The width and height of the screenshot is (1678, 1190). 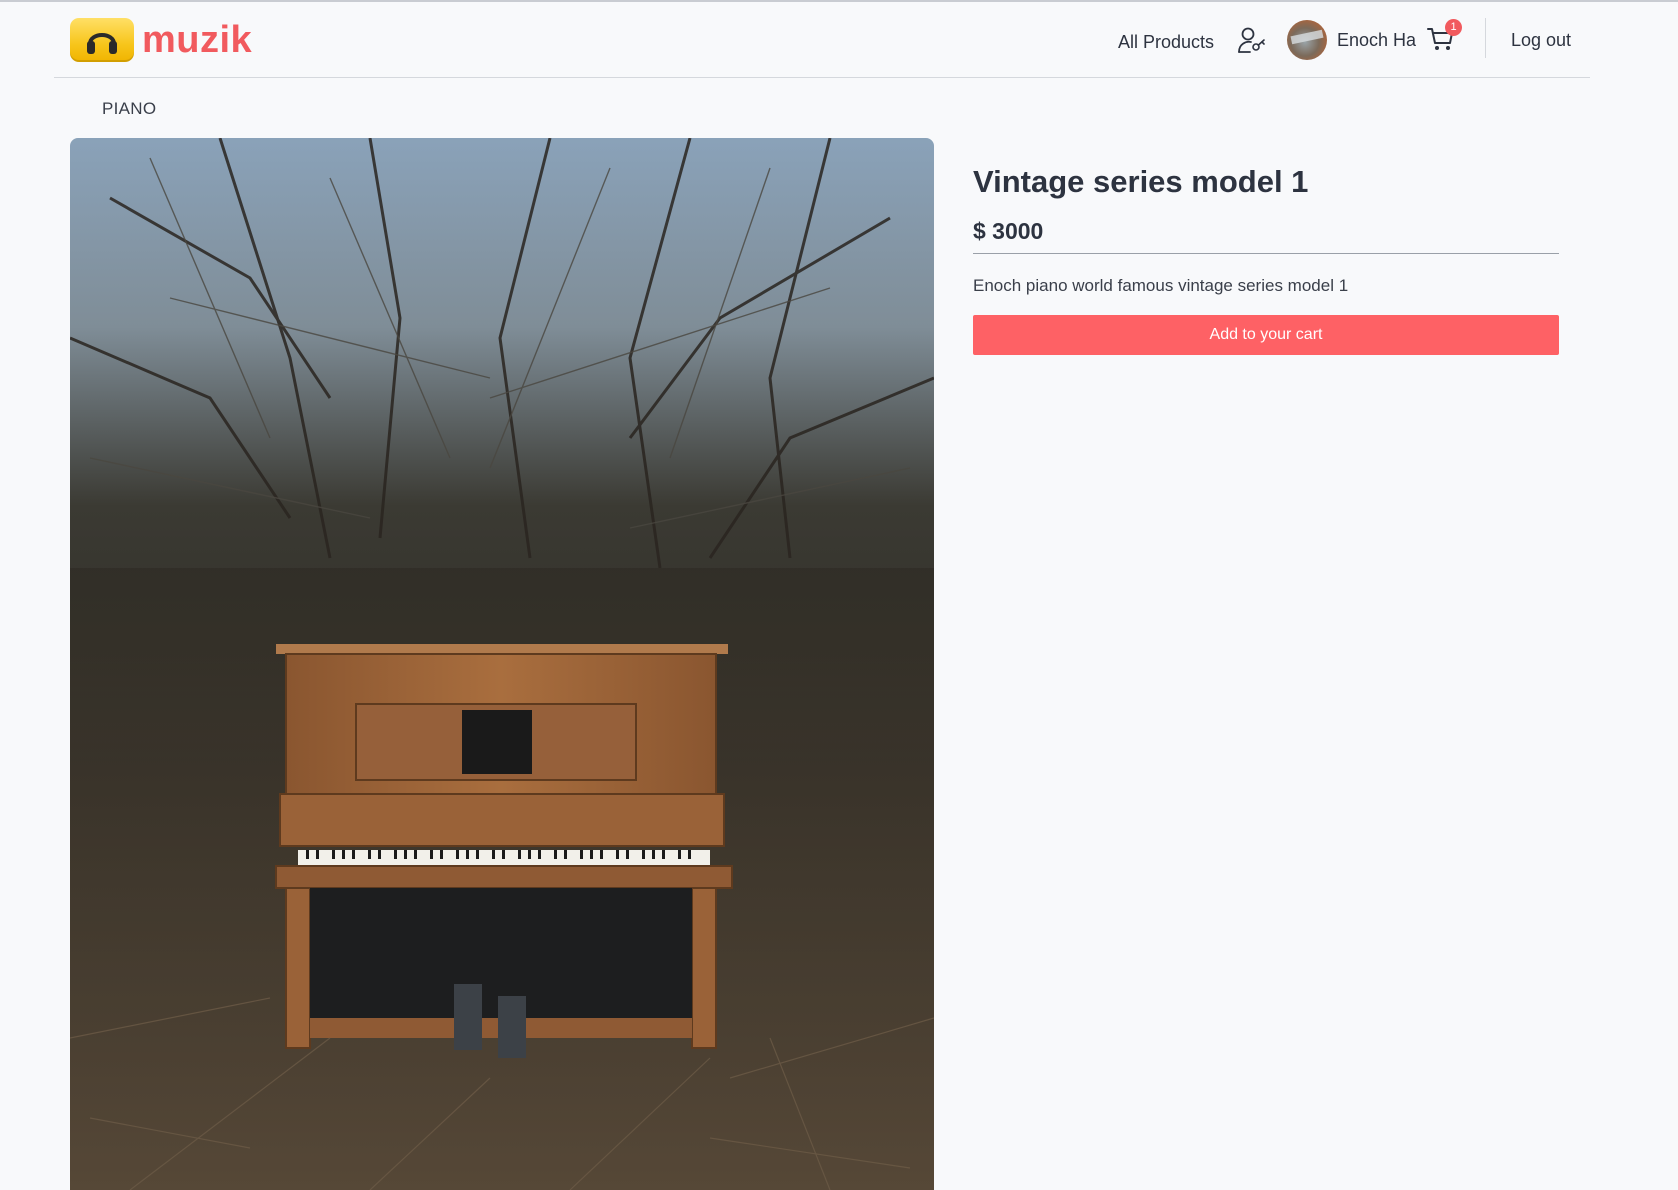 What do you see at coordinates (197, 40) in the screenshot?
I see `logo-text: muzik` at bounding box center [197, 40].